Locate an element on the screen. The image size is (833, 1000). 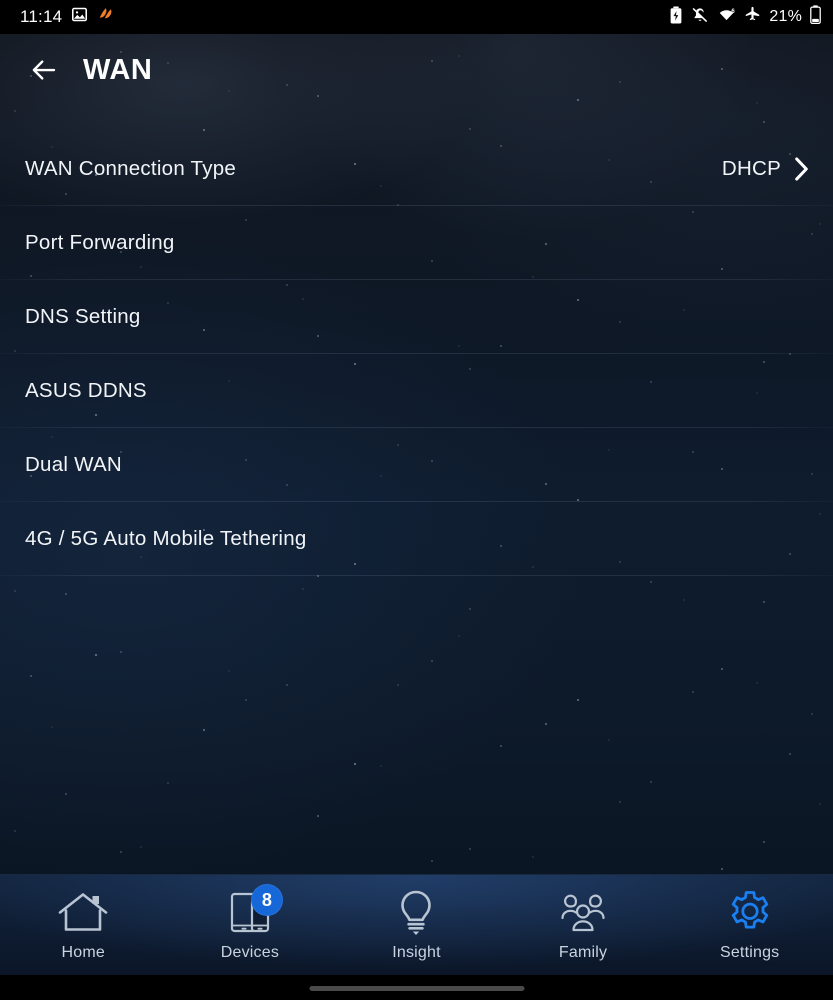
nav-tab-home: Home is located at coordinates (83, 925).